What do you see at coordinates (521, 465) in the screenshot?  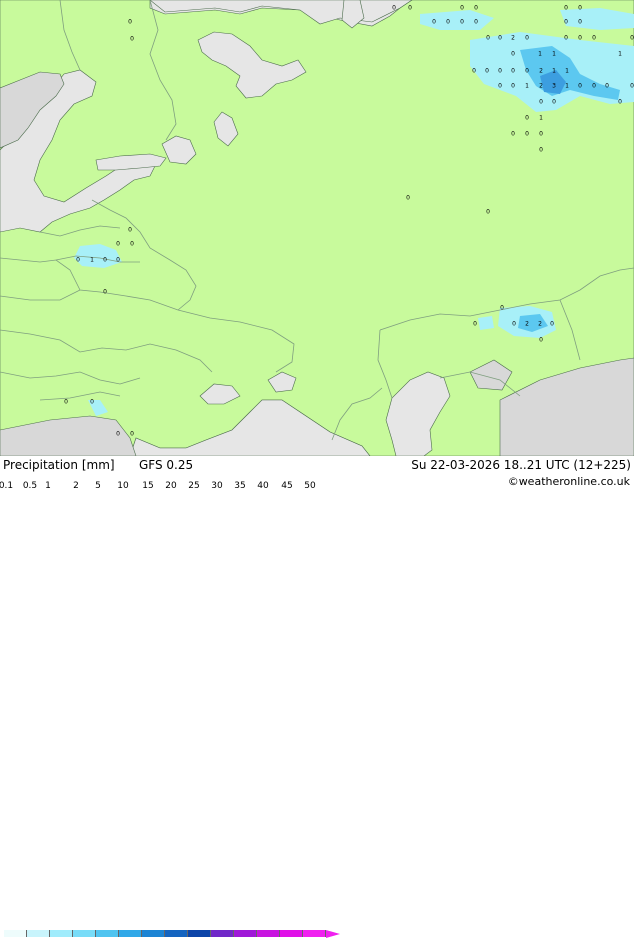 I see `forecast-datetime: Su 22-03-2026 18..21 UTC (12+225)` at bounding box center [521, 465].